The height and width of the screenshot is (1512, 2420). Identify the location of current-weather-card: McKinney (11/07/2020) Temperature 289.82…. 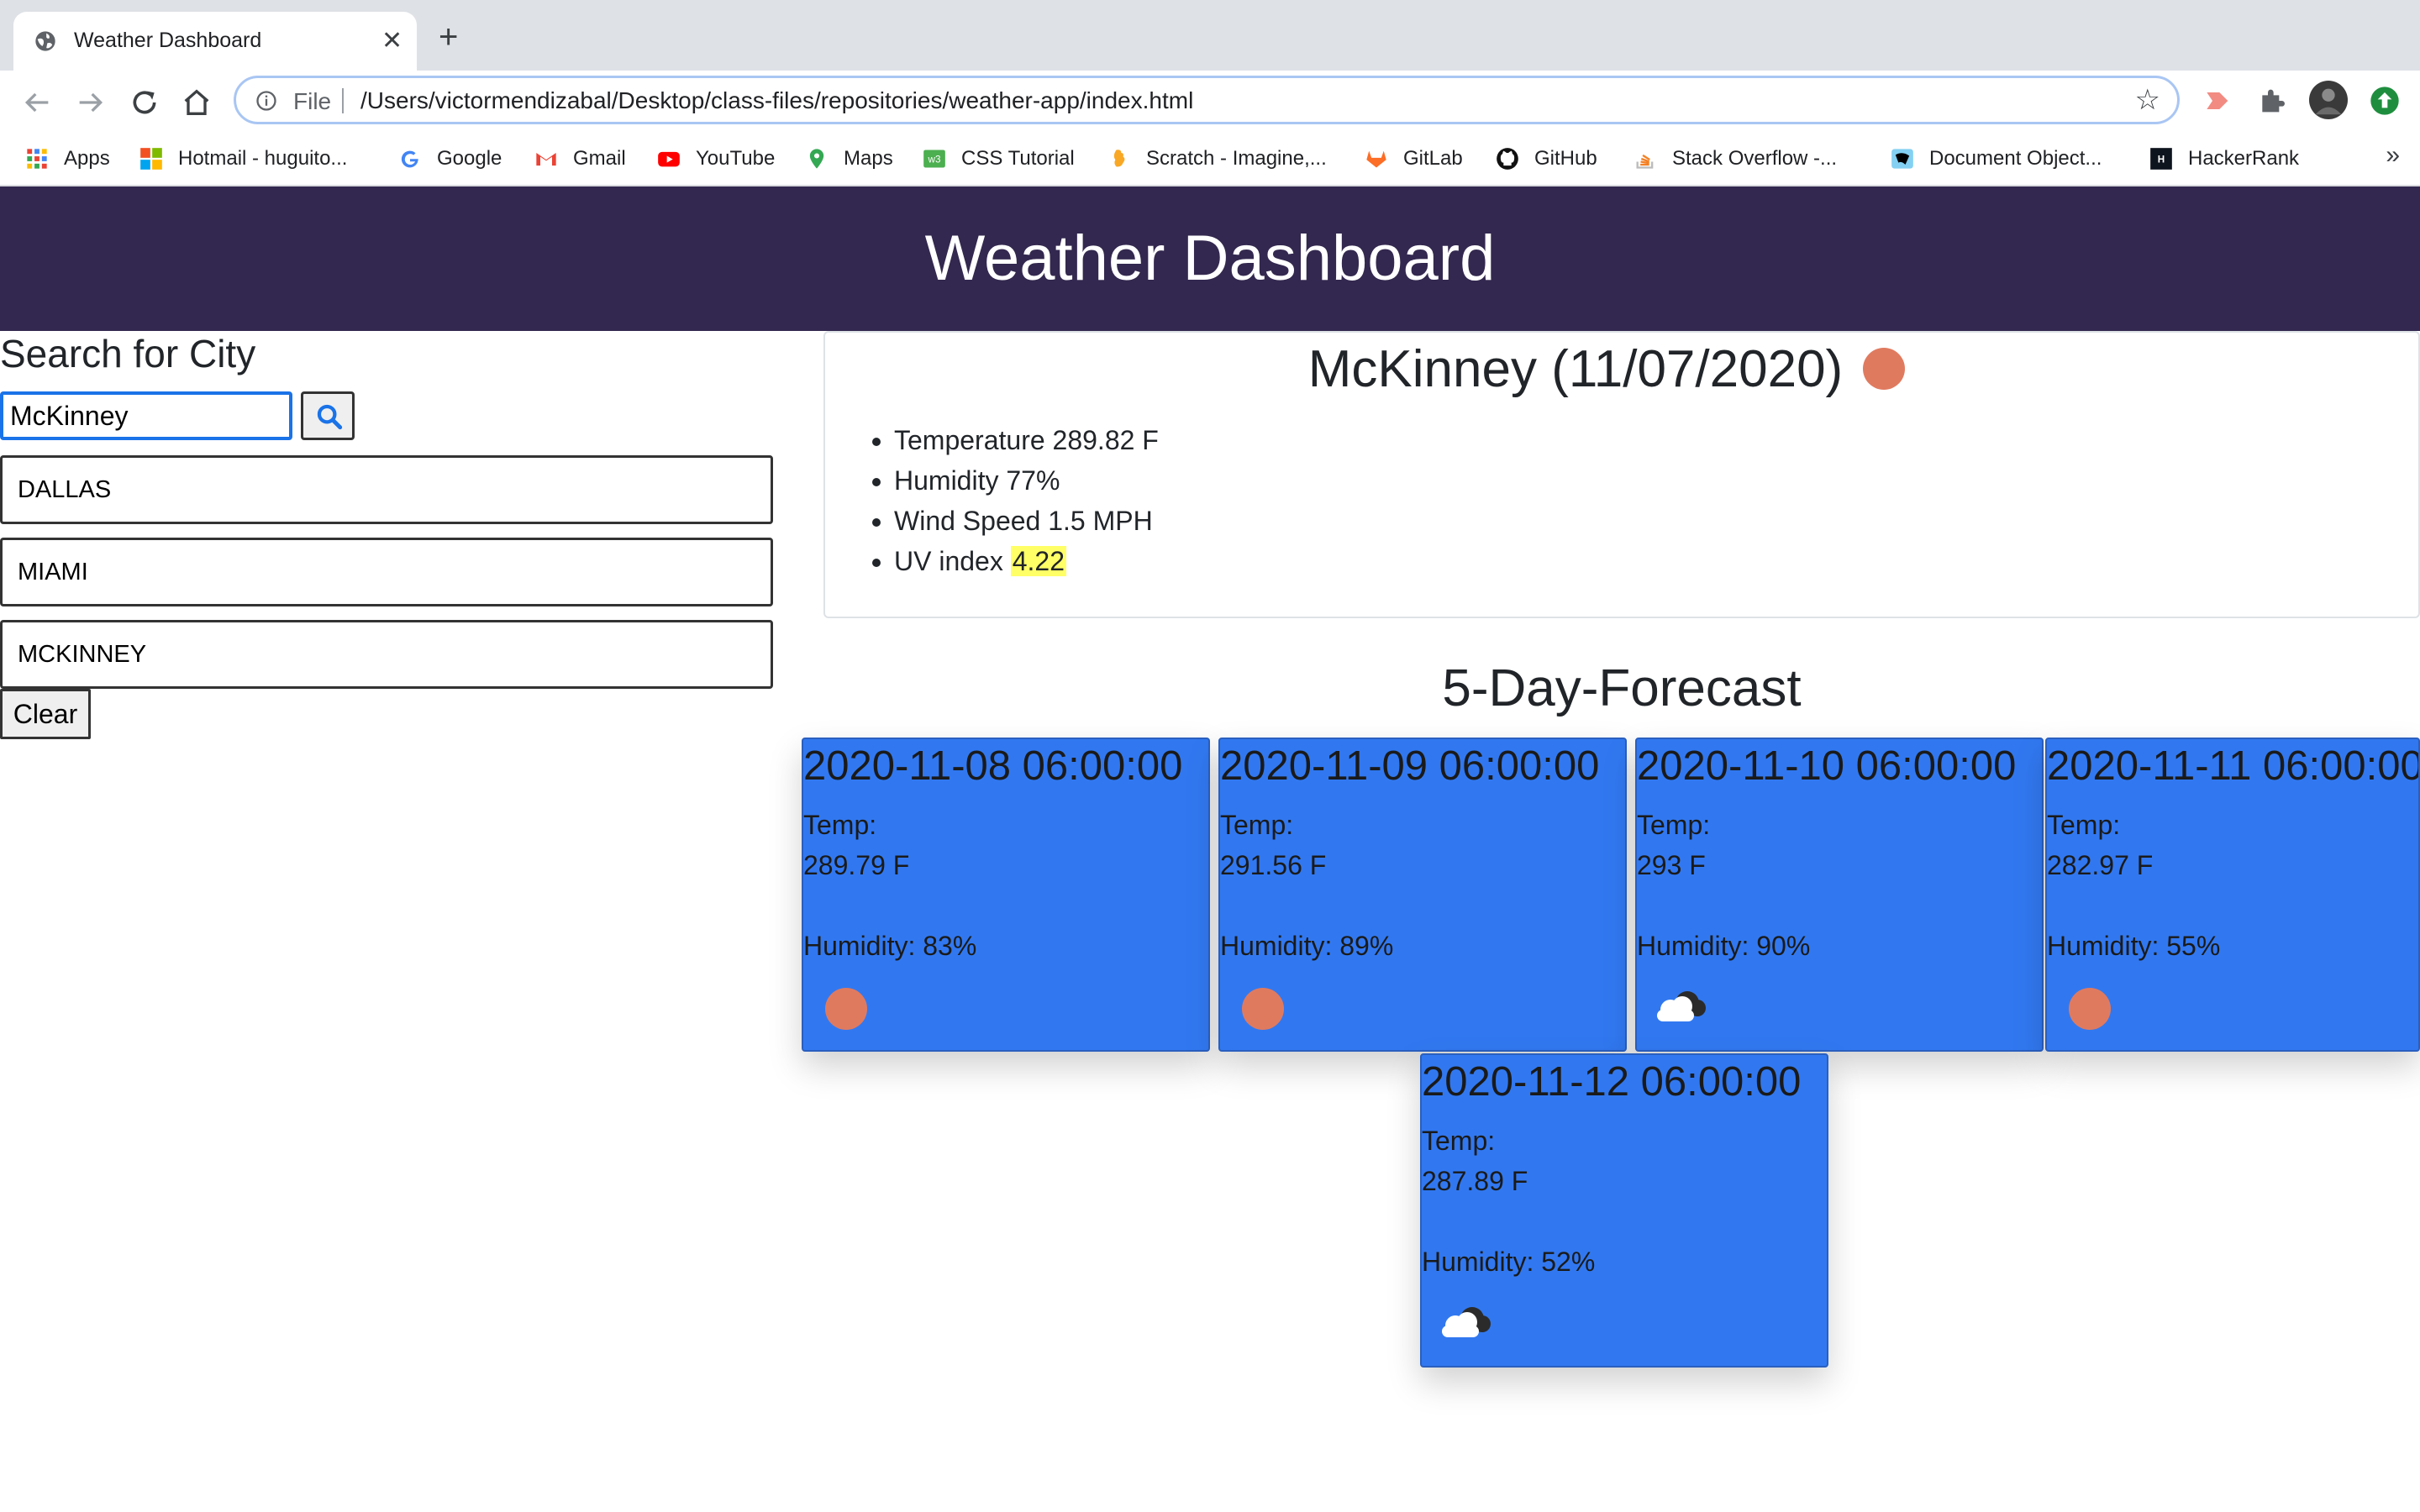
(1621, 474).